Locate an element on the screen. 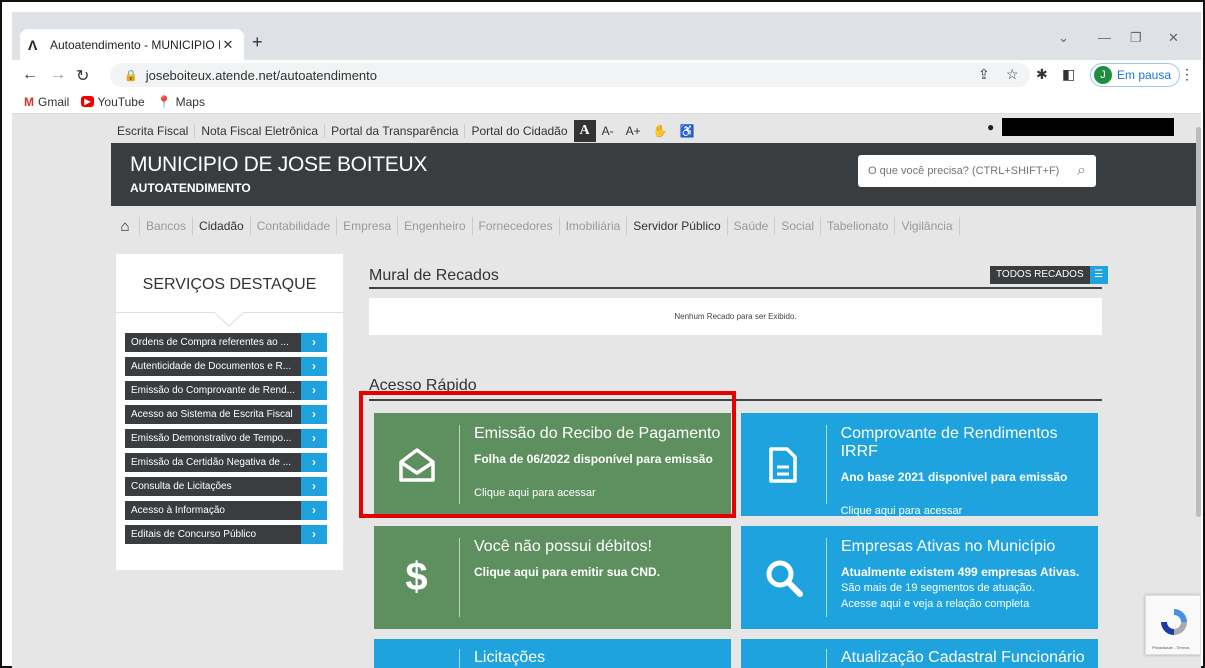 The height and width of the screenshot is (668, 1205). service-item: Emissão da Certidão Negativa de ... › is located at coordinates (226, 462).